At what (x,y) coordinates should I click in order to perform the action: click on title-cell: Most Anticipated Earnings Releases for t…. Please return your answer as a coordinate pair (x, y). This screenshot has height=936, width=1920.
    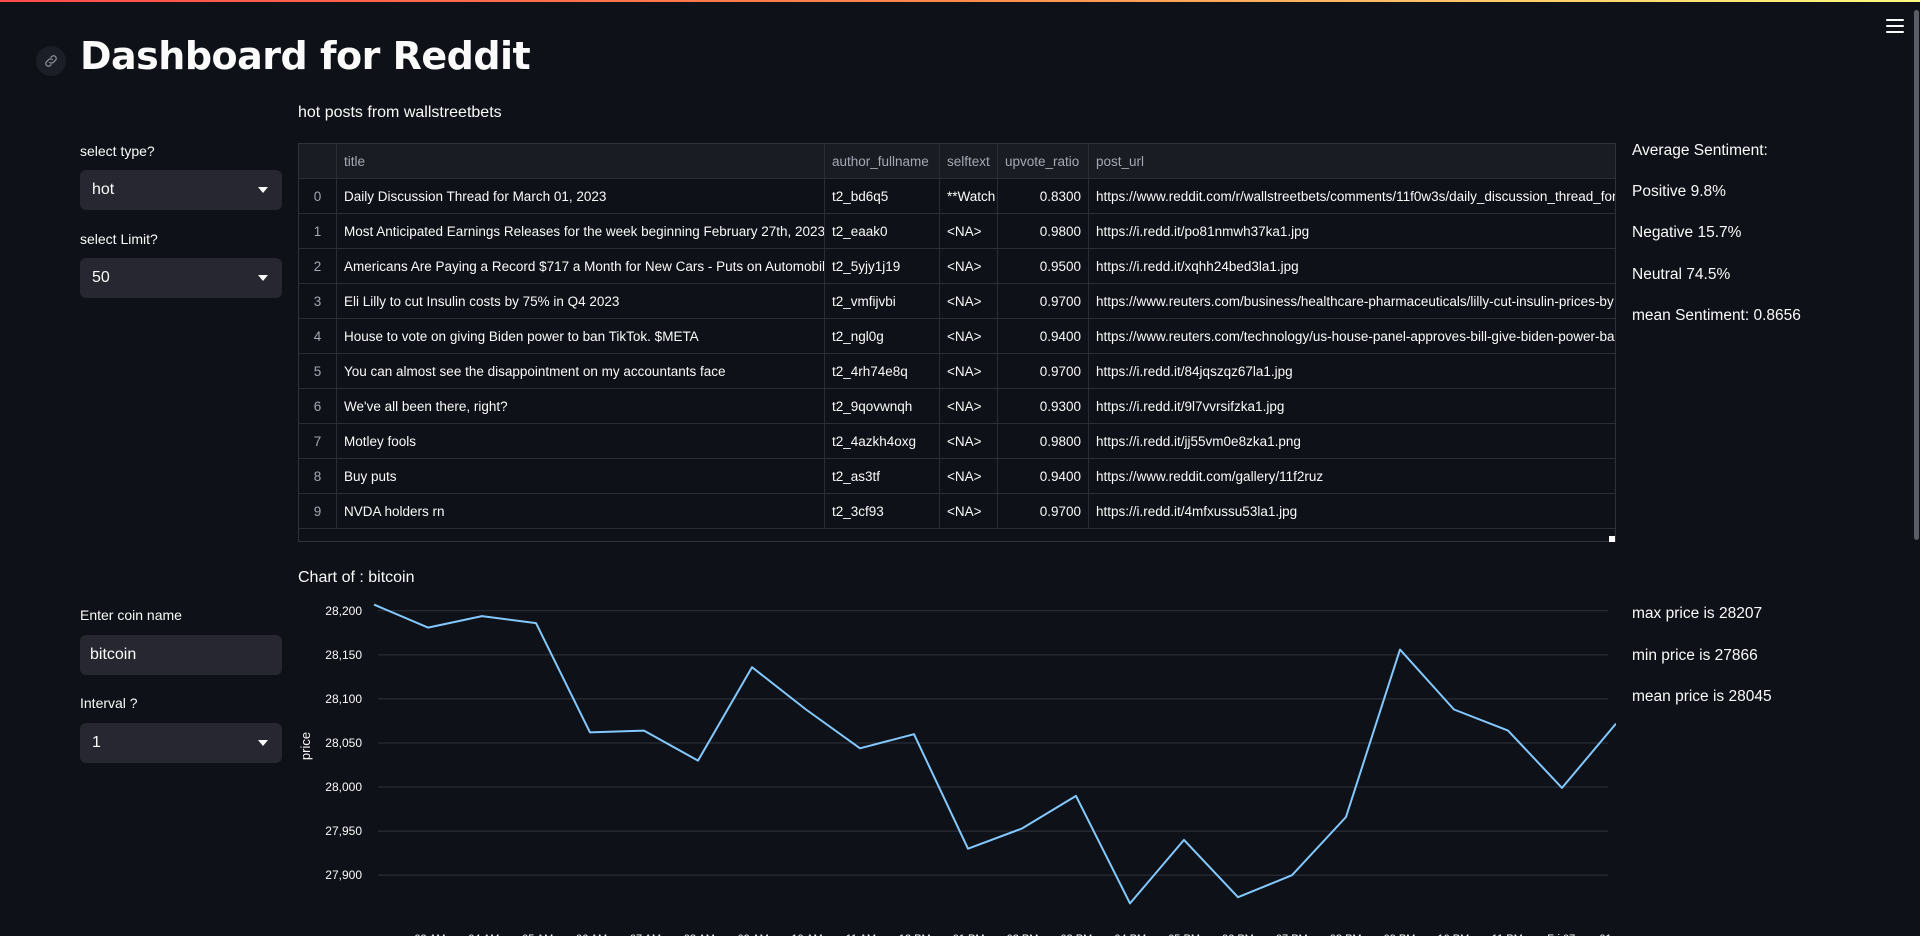
    Looking at the image, I should click on (581, 231).